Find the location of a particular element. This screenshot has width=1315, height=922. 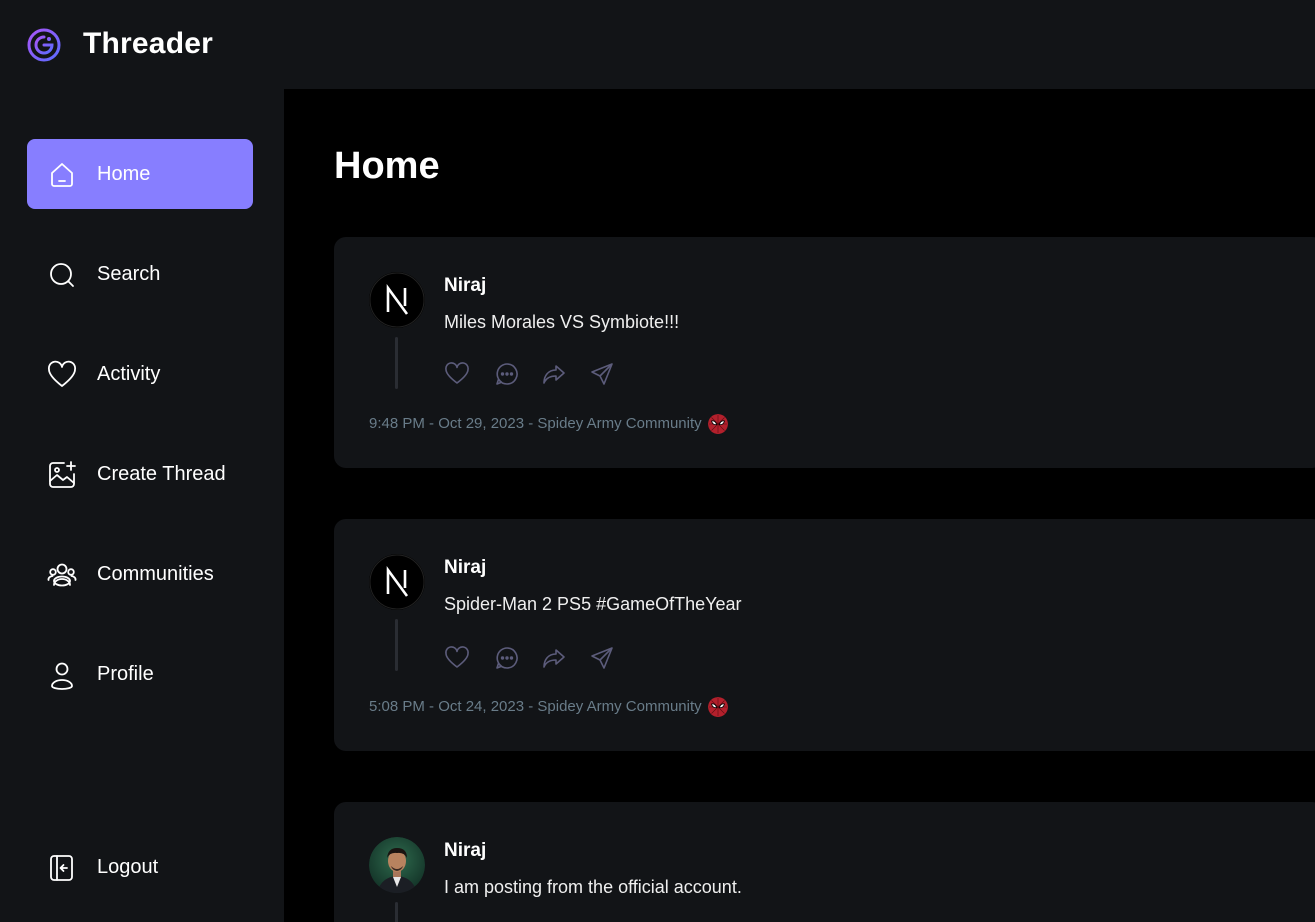

logout-icon is located at coordinates (61, 868).